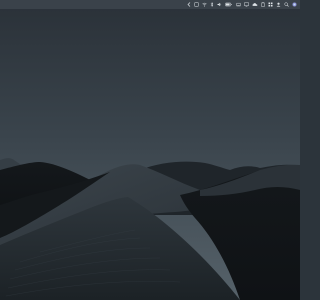 The height and width of the screenshot is (300, 320). I want to click on keyboard-icon, so click(238, 4).